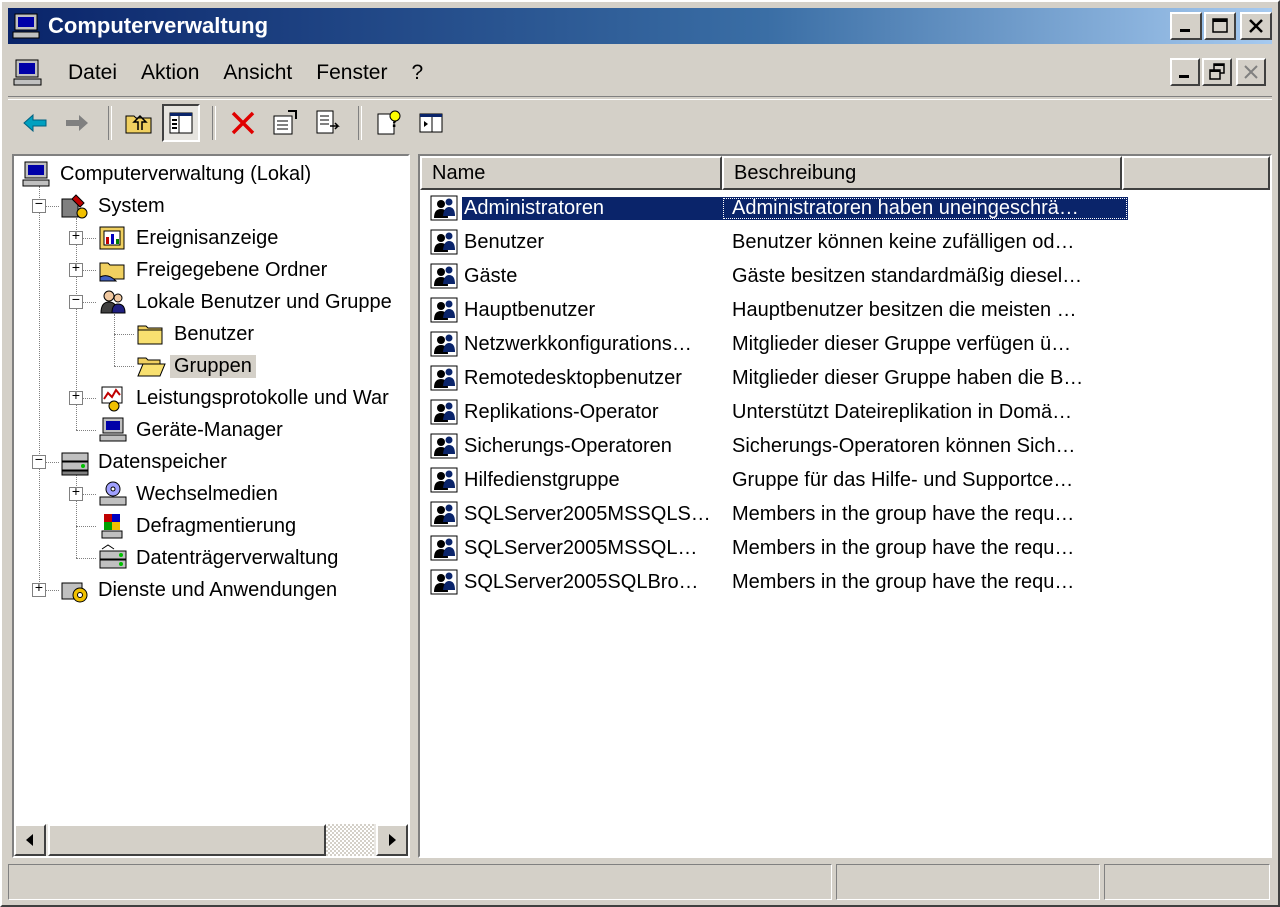  I want to click on menu-datei: Datei, so click(92, 73).